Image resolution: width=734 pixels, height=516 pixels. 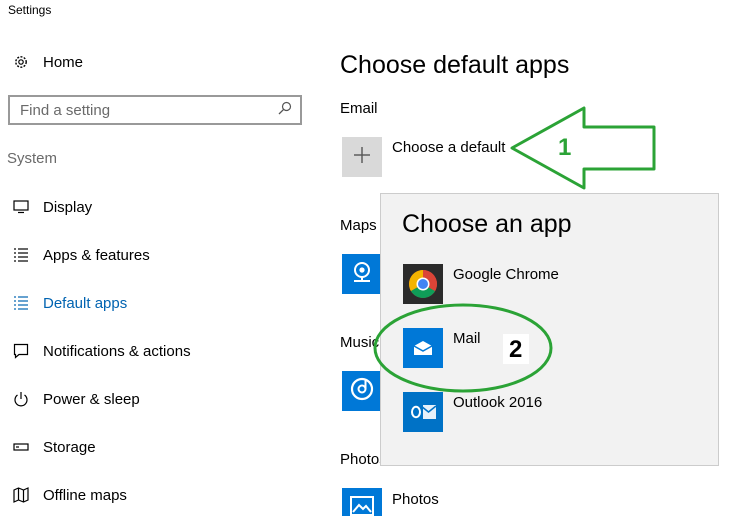 What do you see at coordinates (516, 349) in the screenshot?
I see `annotation-label-2: 2` at bounding box center [516, 349].